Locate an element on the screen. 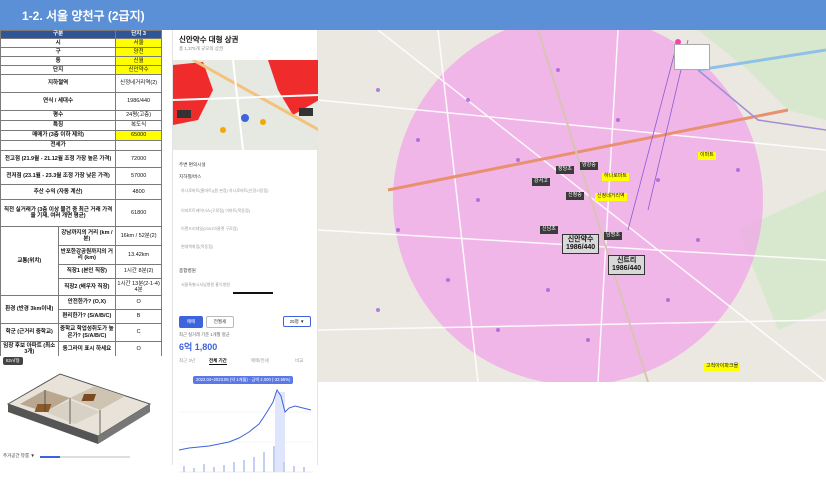 The width and height of the screenshot is (826, 490). row-label: 직장1 (본인 직장) is located at coordinates (87, 271).